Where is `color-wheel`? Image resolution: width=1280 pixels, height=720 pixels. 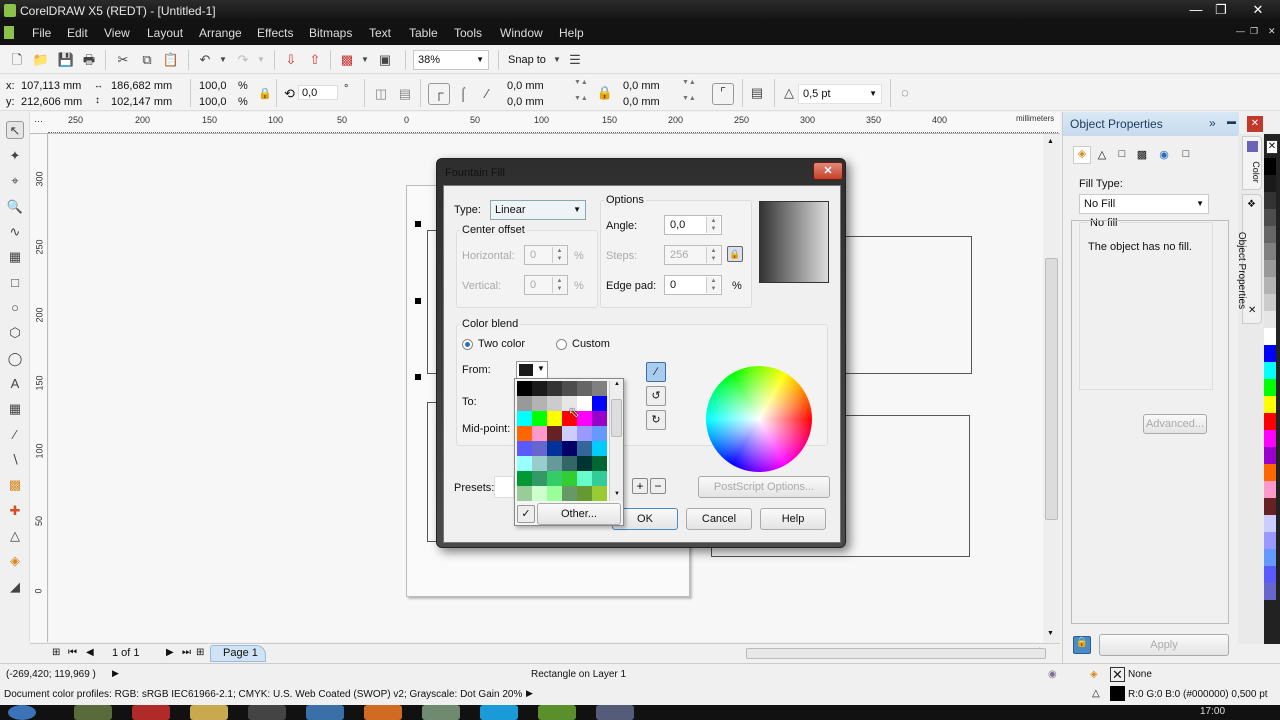 color-wheel is located at coordinates (759, 419).